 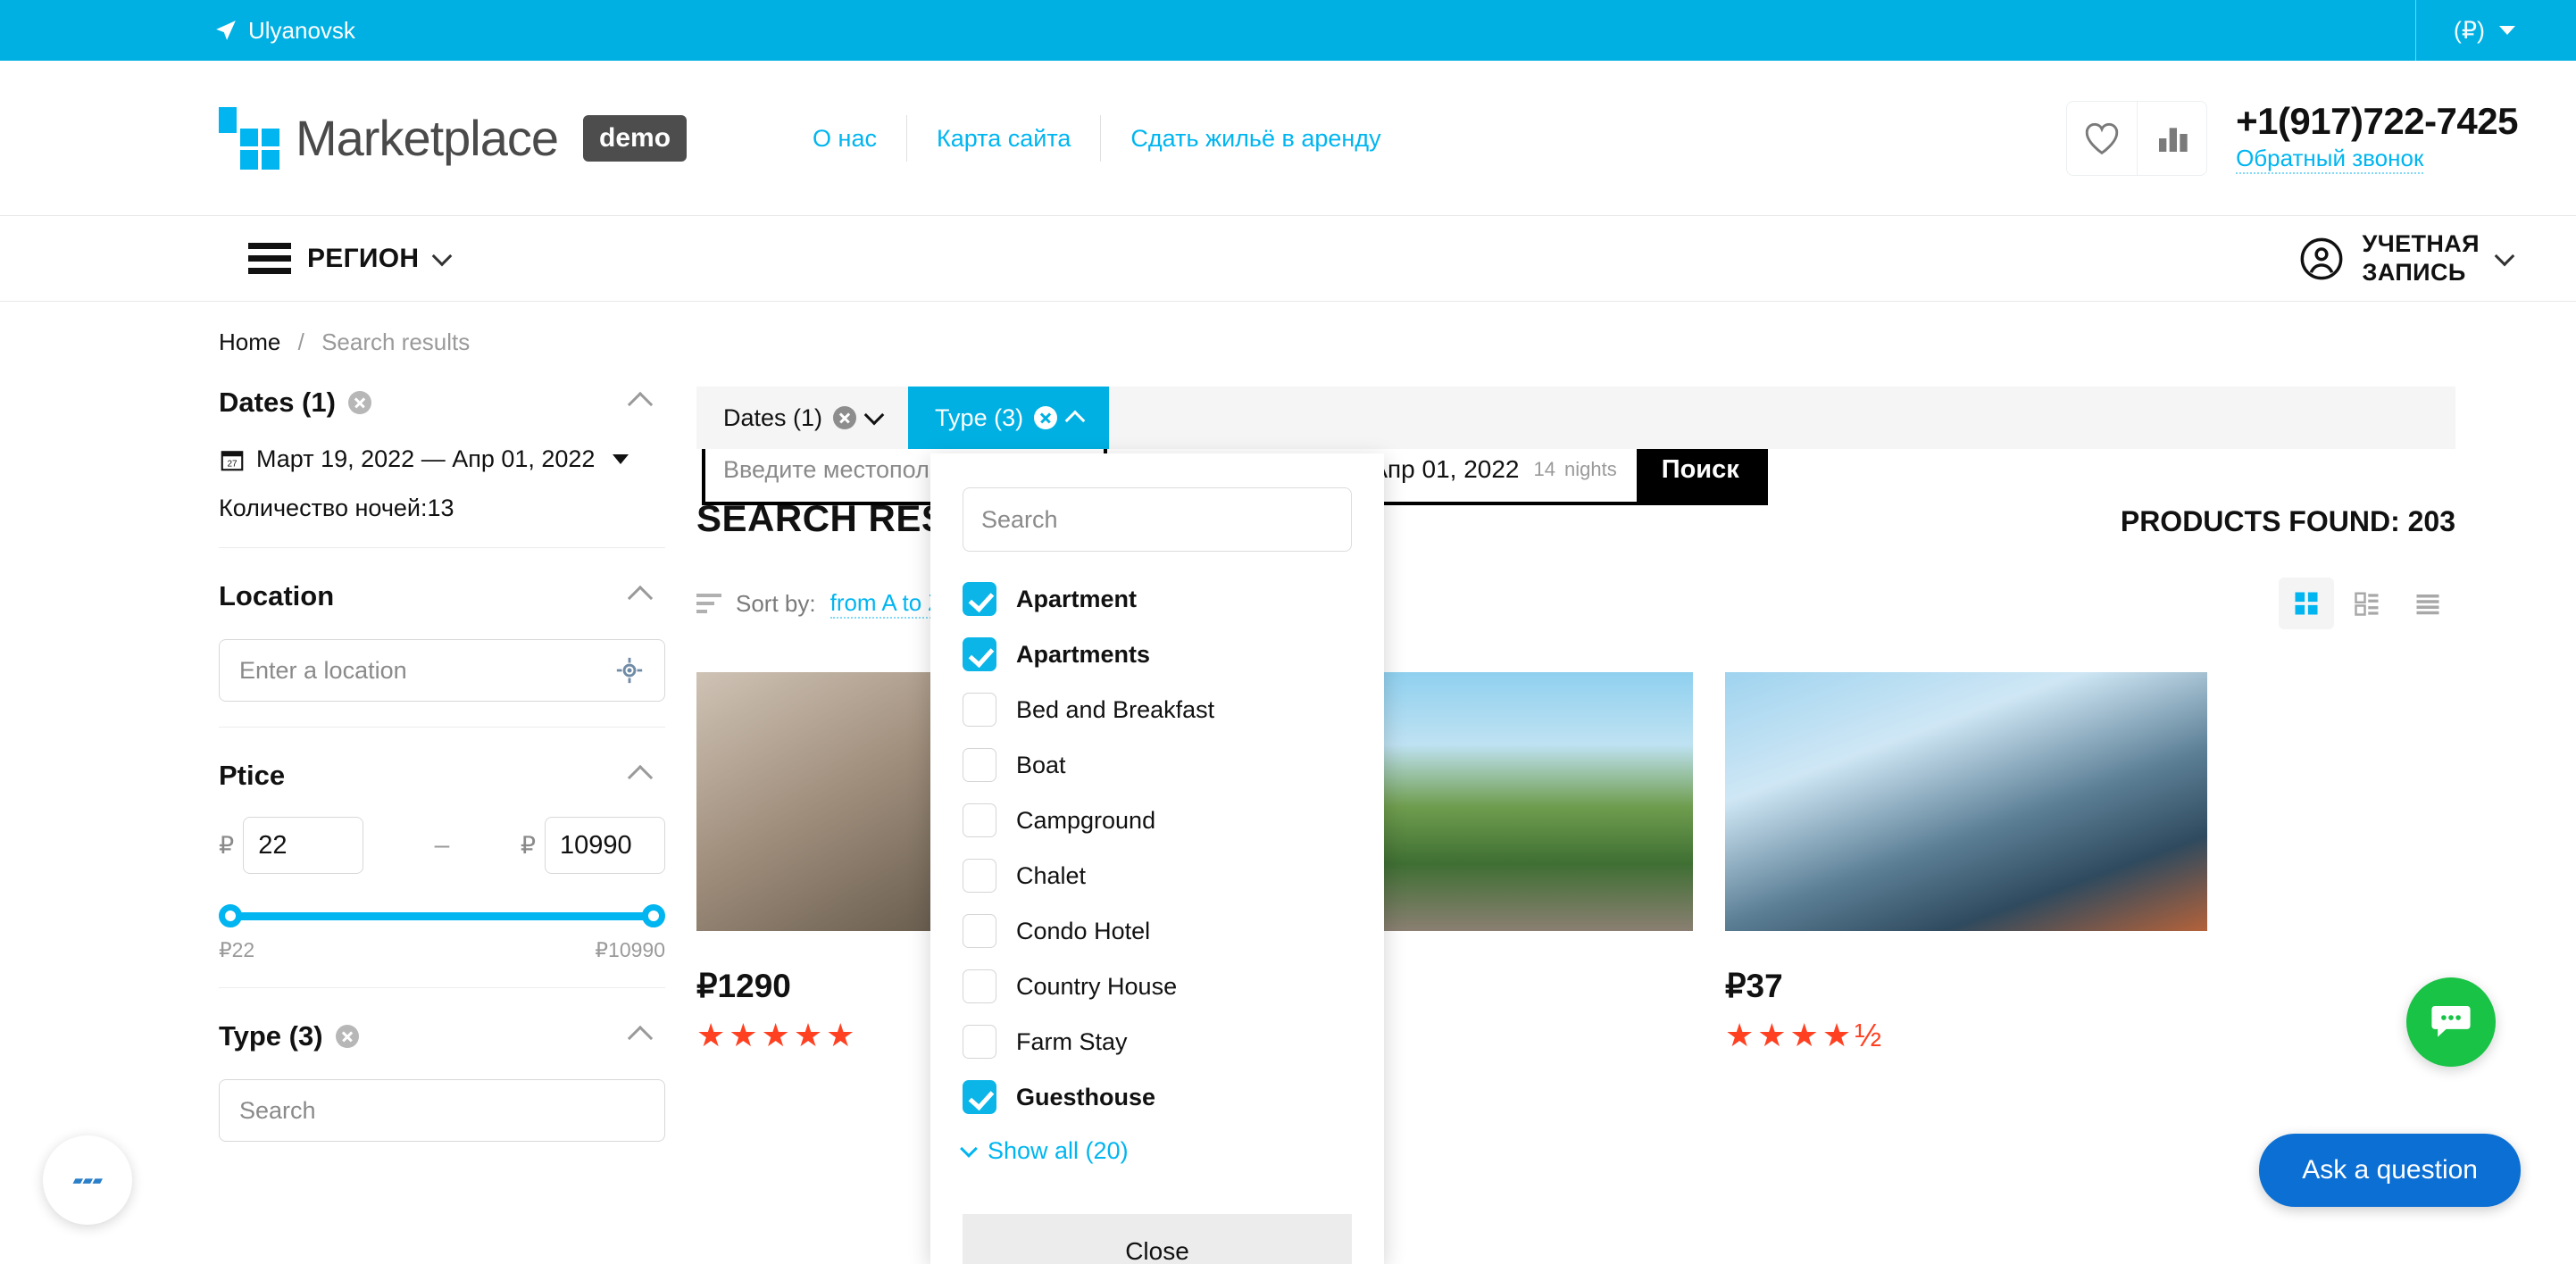 I want to click on sort-value: from A to Z, so click(x=886, y=604).